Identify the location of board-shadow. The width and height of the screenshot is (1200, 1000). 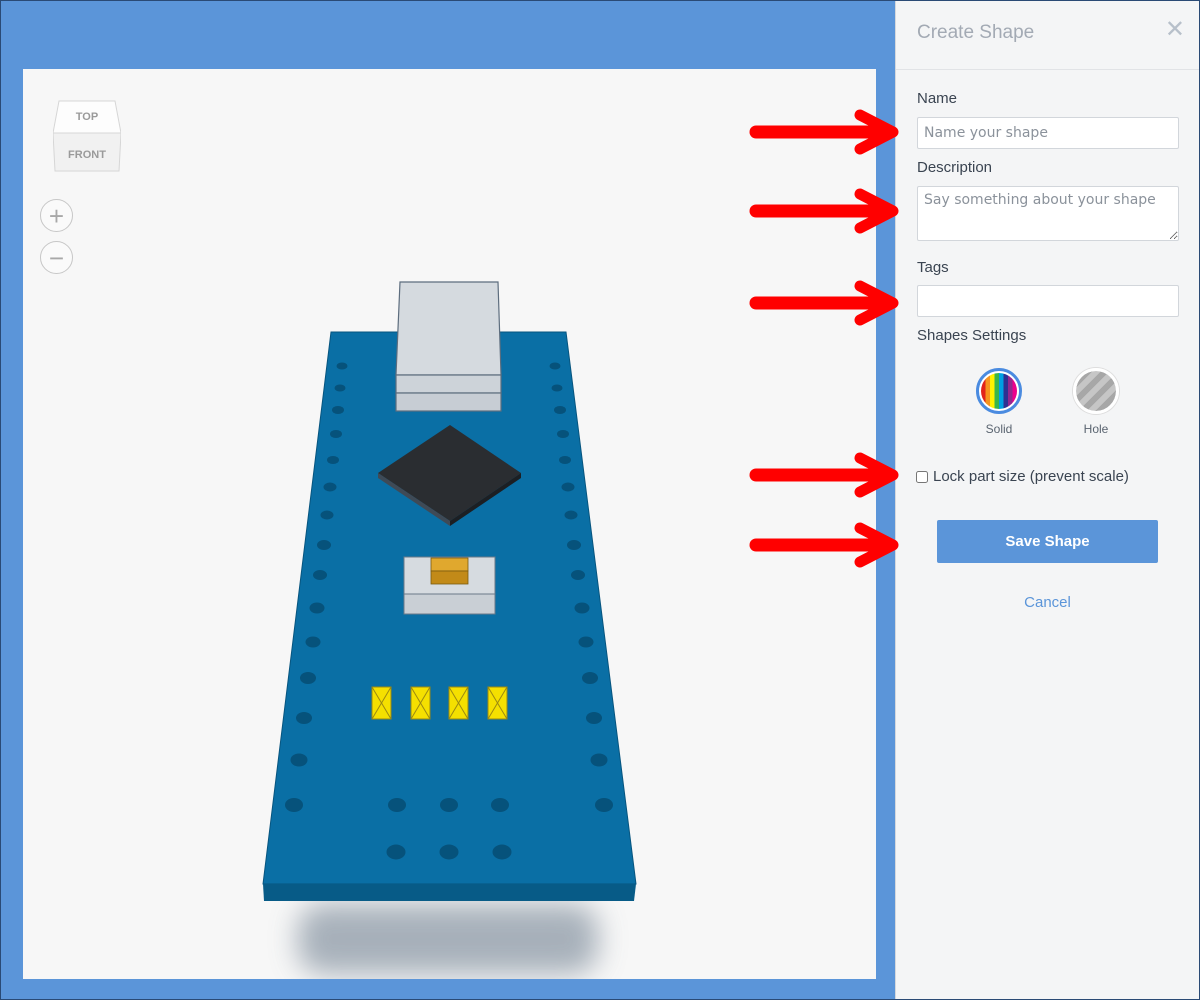
(448, 939).